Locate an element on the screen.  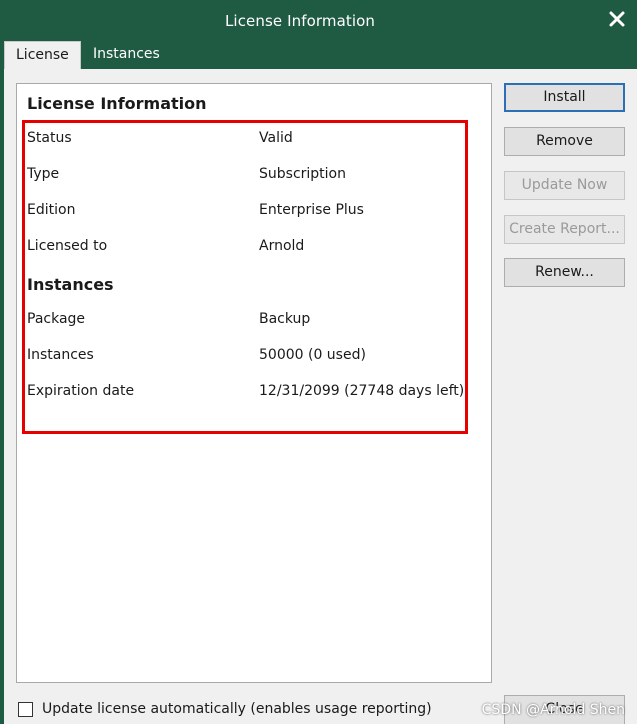
tab-license: License is located at coordinates (42, 55).